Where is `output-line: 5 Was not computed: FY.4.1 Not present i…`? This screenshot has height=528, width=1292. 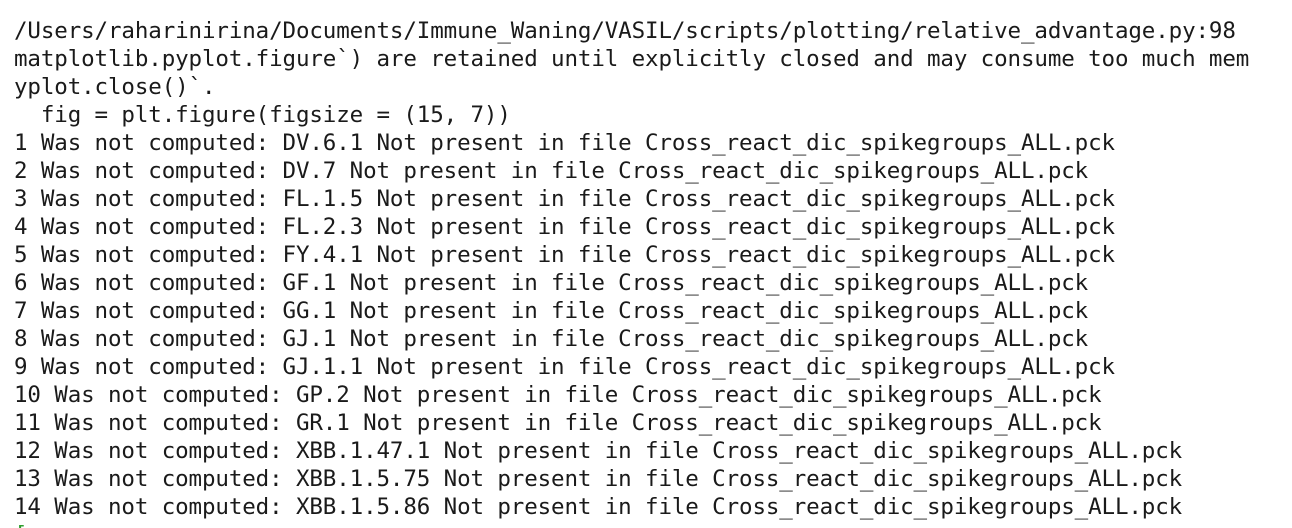
output-line: 5 Was not computed: FY.4.1 Not present i… is located at coordinates (564, 255).